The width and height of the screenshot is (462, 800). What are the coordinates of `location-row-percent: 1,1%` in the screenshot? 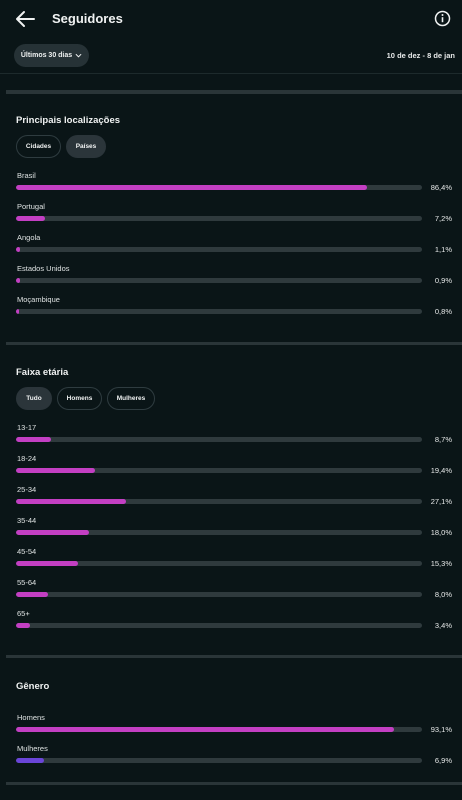 It's located at (443, 249).